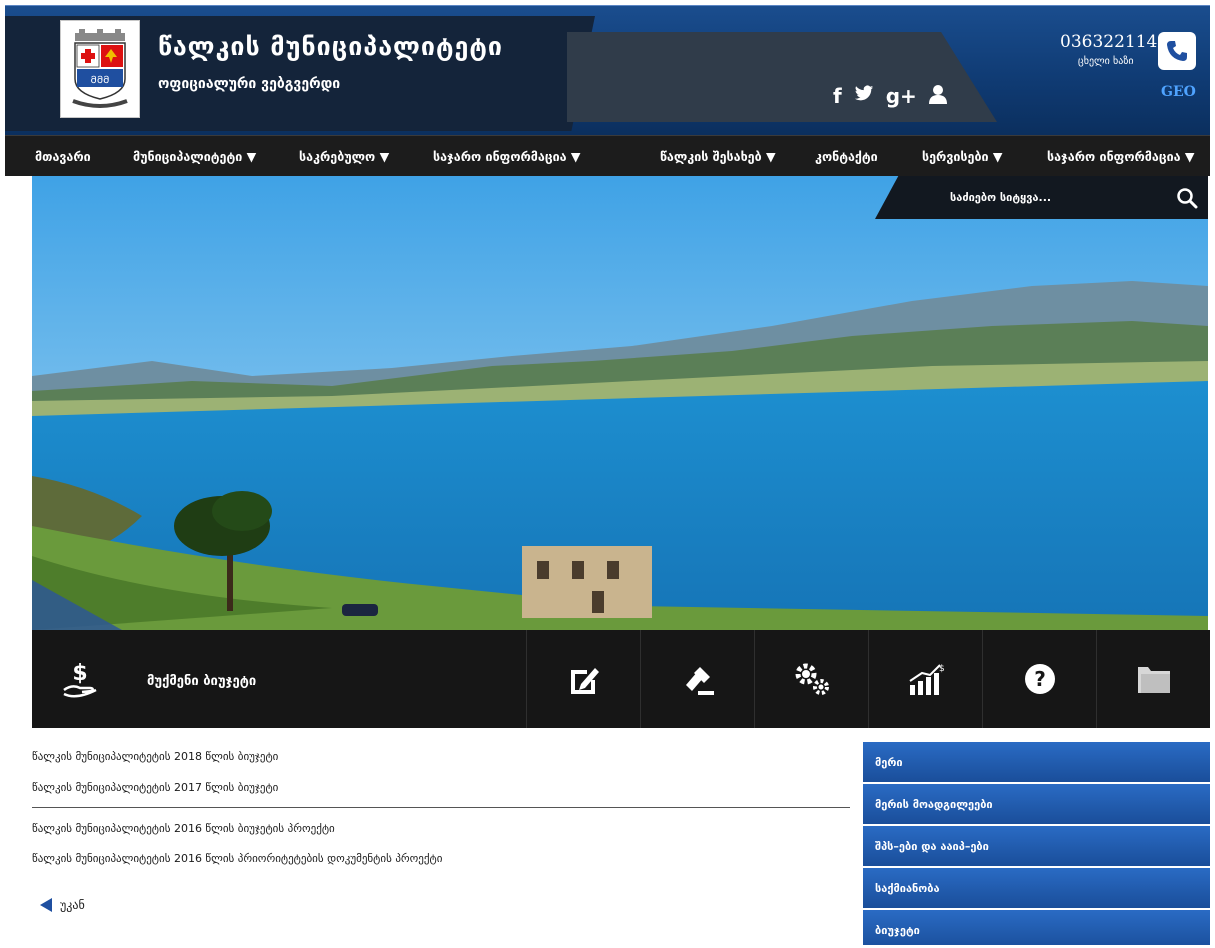  What do you see at coordinates (279, 679) in the screenshot?
I see `quick-link-citizen-budget: $ მუქმენი ბიუჯეტი` at bounding box center [279, 679].